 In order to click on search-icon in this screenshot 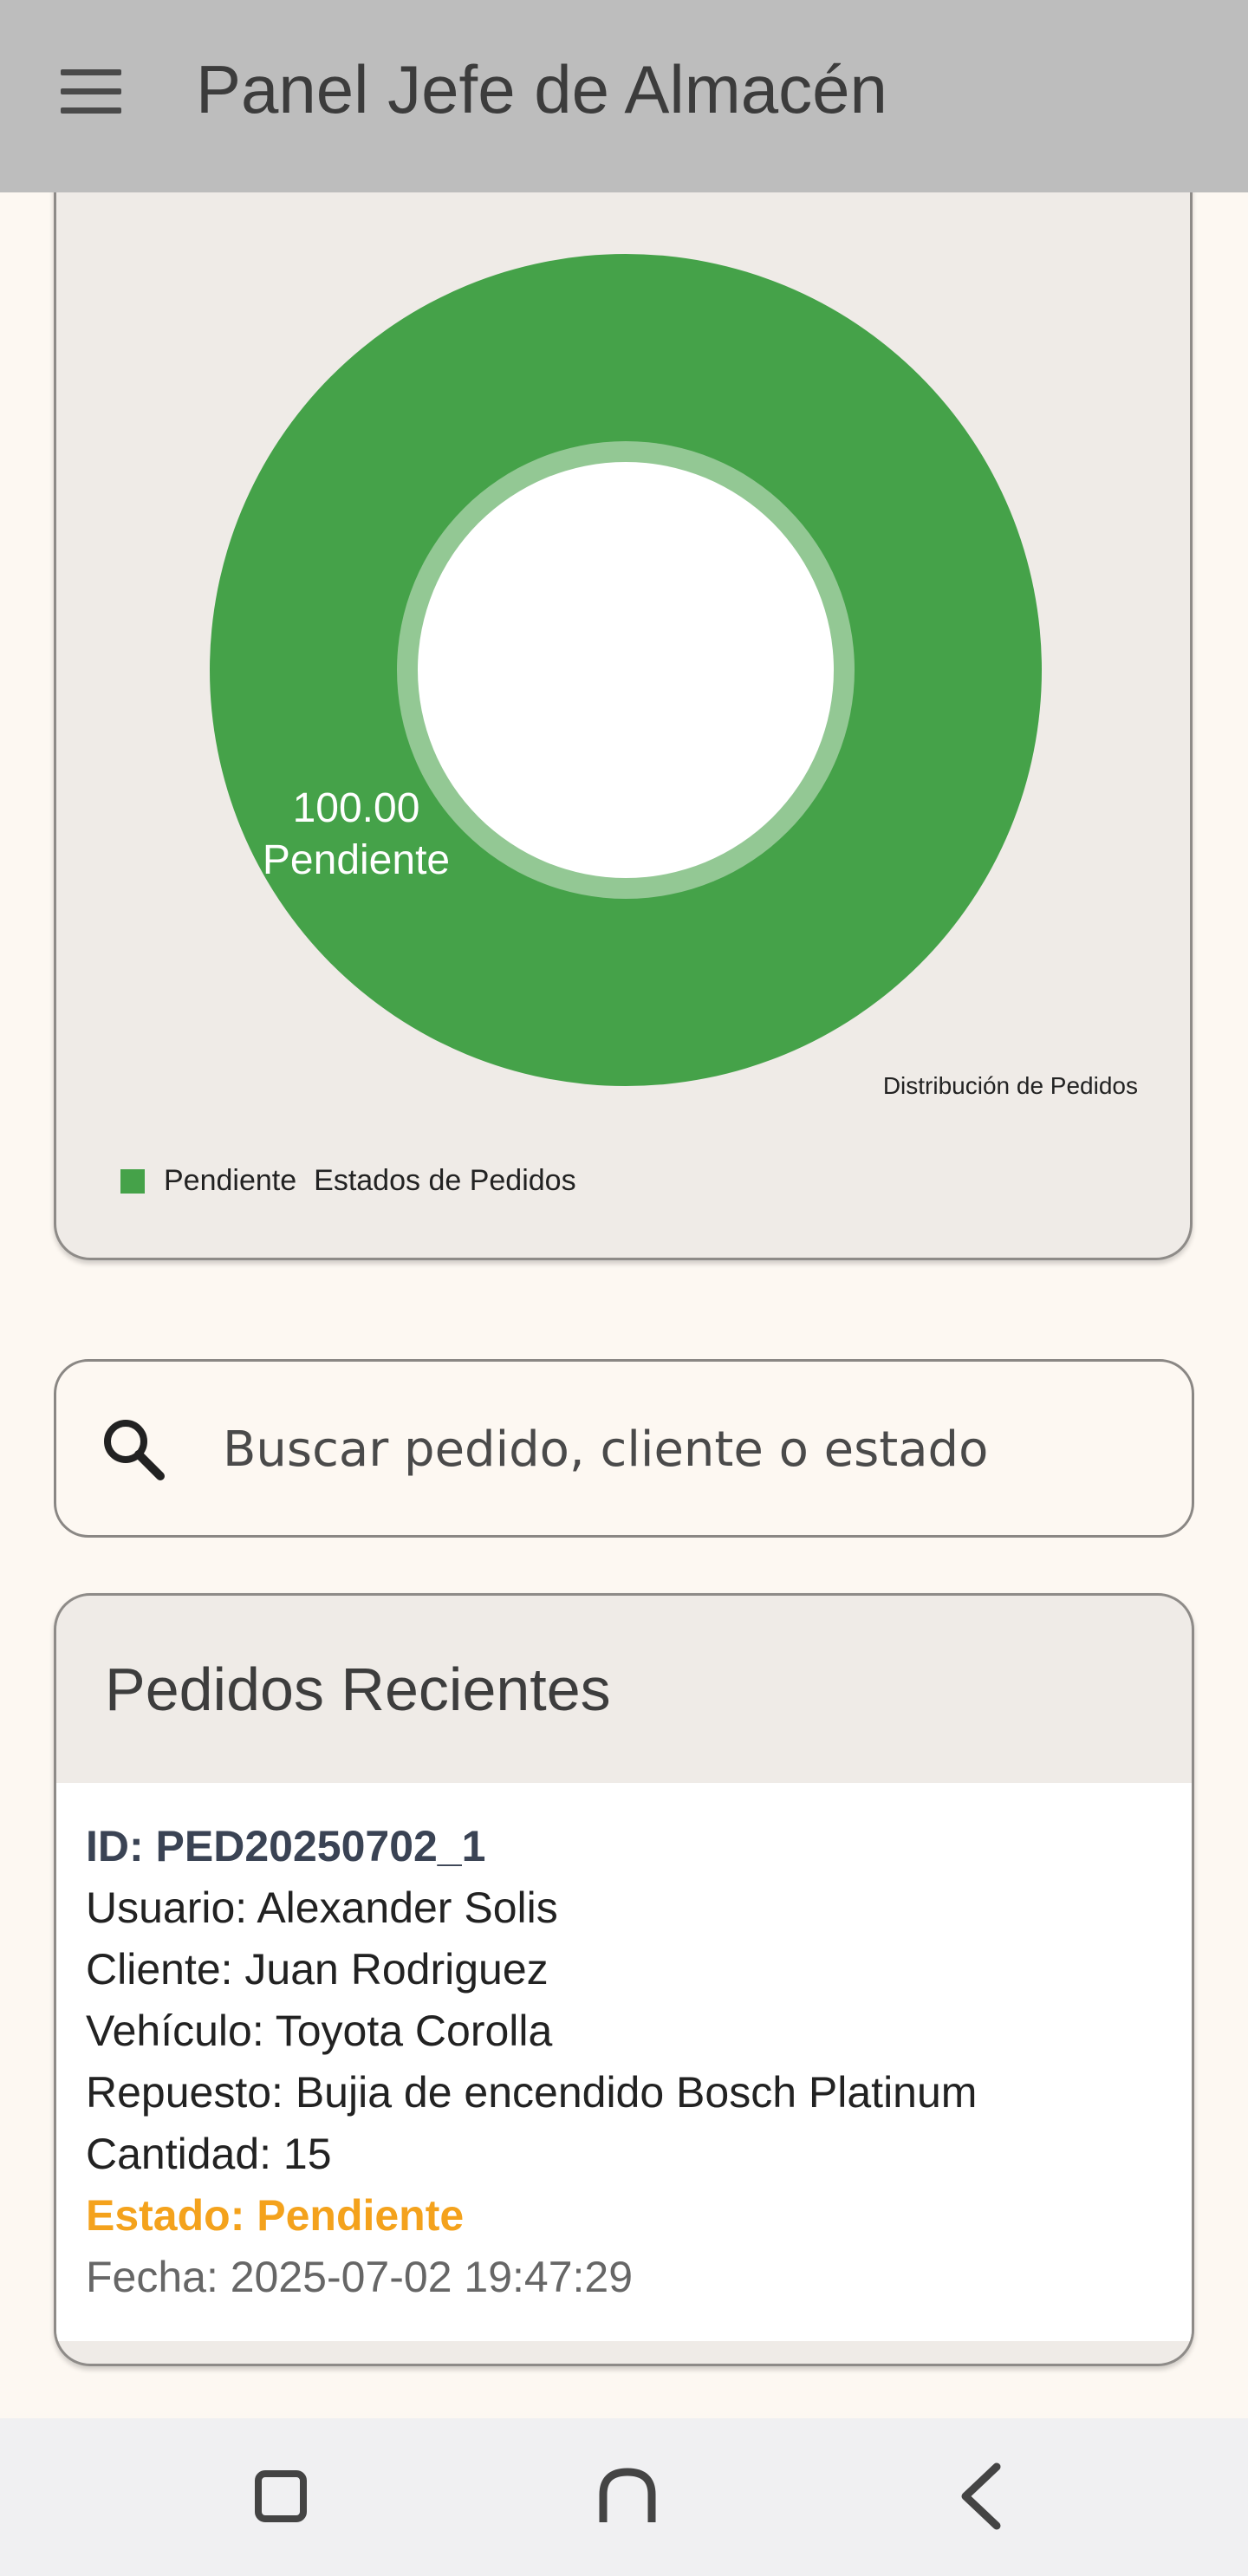, I will do `click(134, 1450)`.